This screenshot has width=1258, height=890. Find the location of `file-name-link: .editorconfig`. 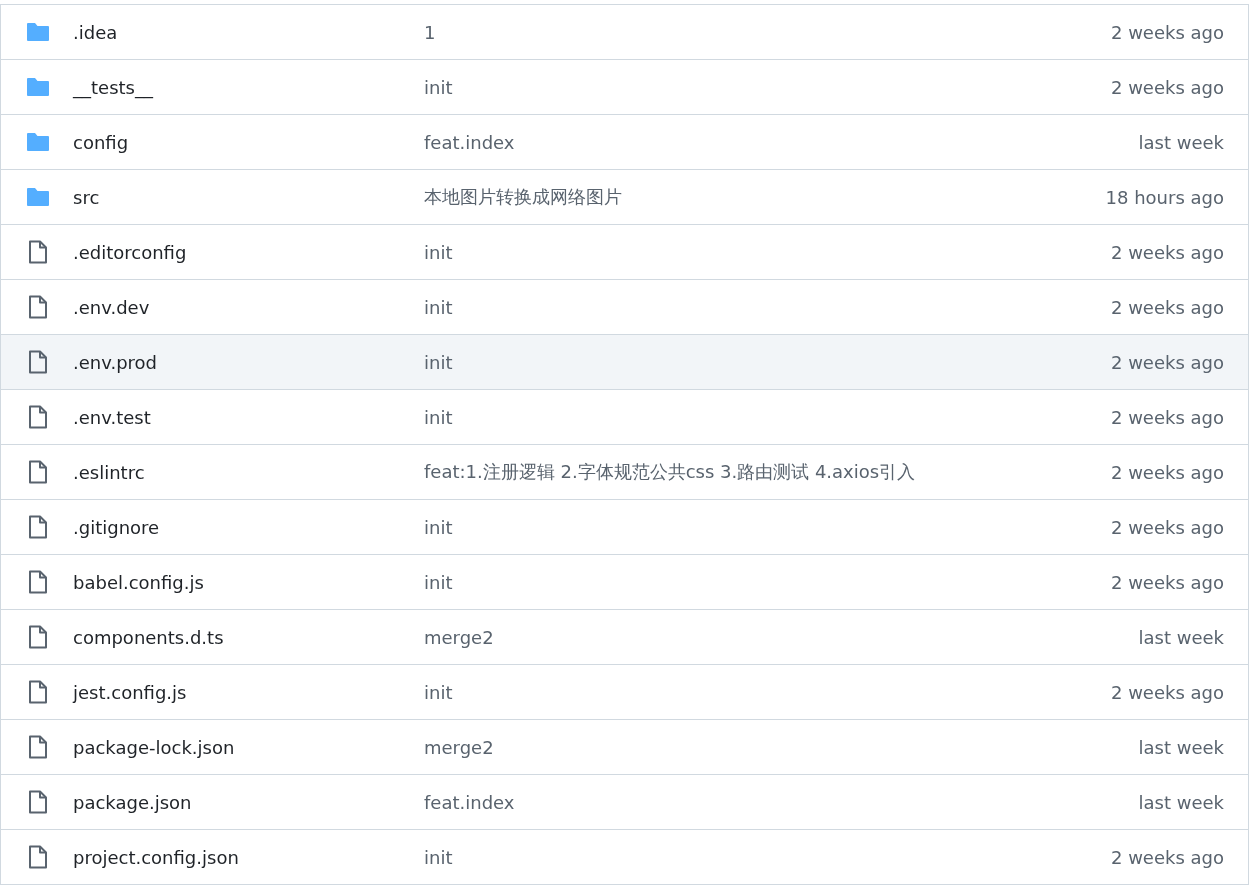

file-name-link: .editorconfig is located at coordinates (130, 252).